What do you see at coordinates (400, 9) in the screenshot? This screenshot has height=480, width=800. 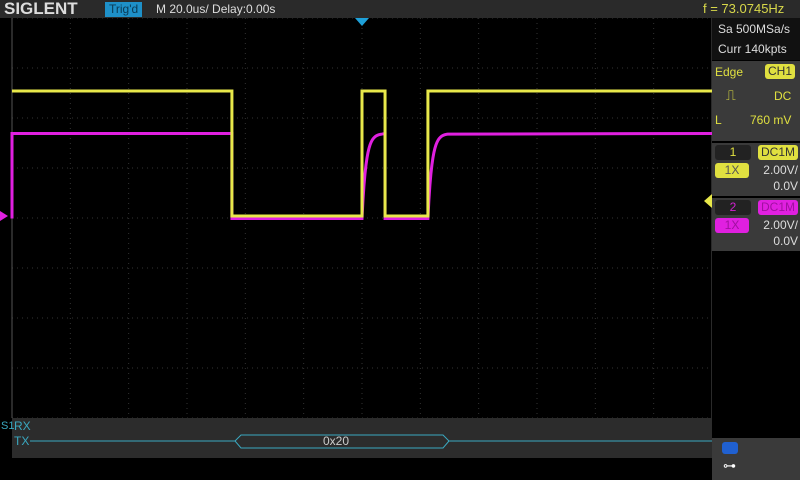 I see `top-bar: SIGLENT Trig'd M 20.0us/ Delay:0.00s` at bounding box center [400, 9].